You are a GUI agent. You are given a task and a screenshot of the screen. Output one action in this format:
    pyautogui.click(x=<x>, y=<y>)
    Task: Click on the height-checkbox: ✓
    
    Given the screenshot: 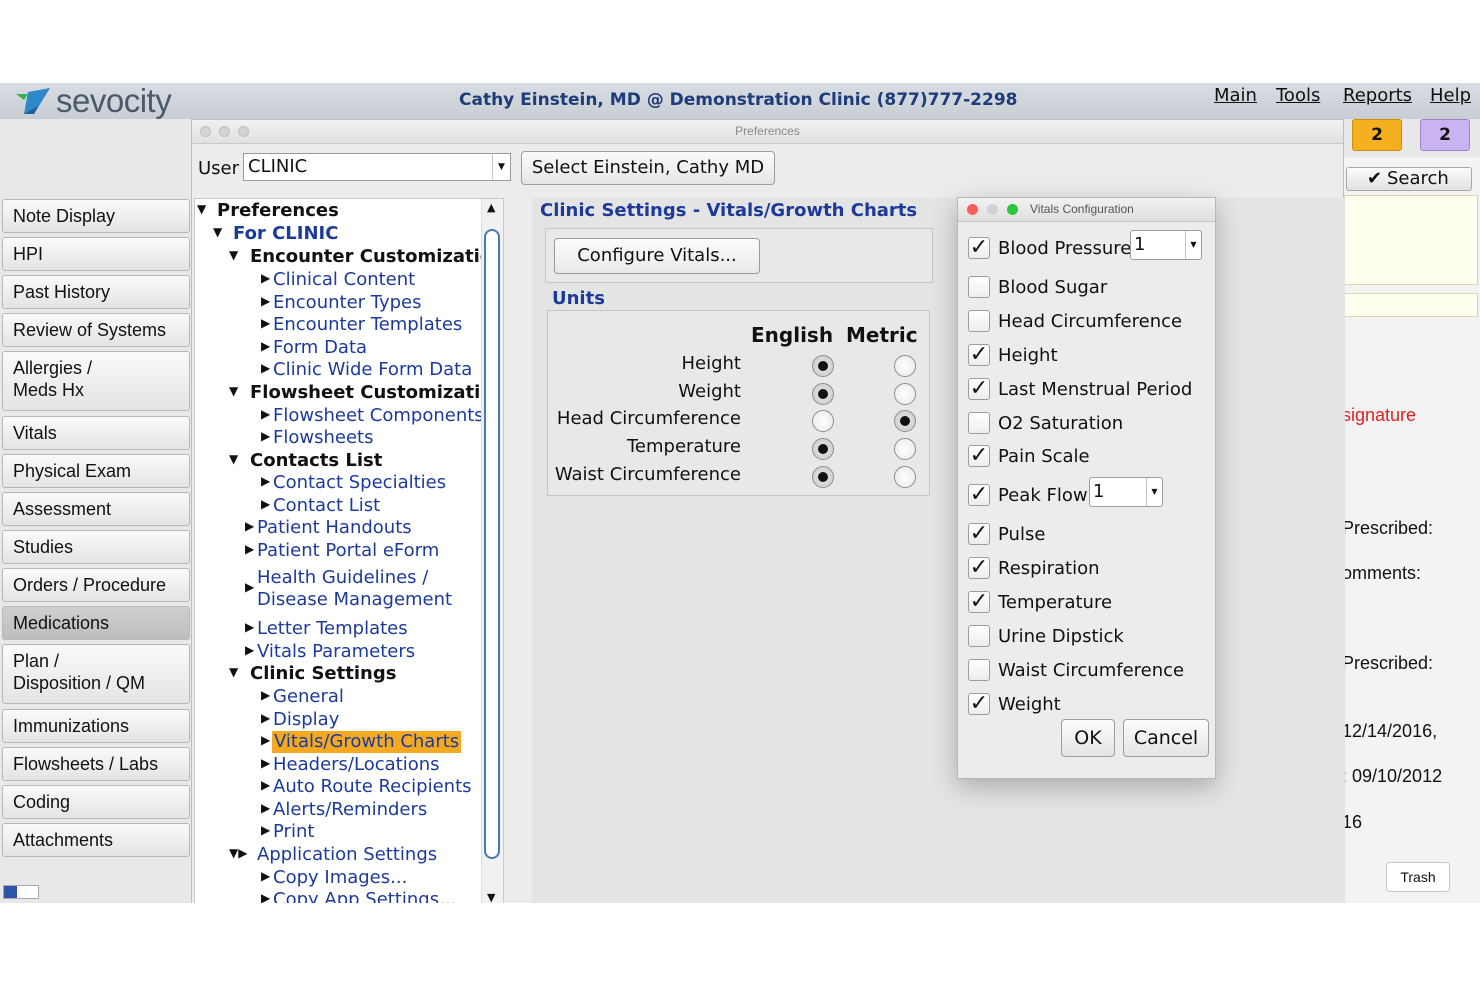 What is the action you would take?
    pyautogui.click(x=979, y=355)
    